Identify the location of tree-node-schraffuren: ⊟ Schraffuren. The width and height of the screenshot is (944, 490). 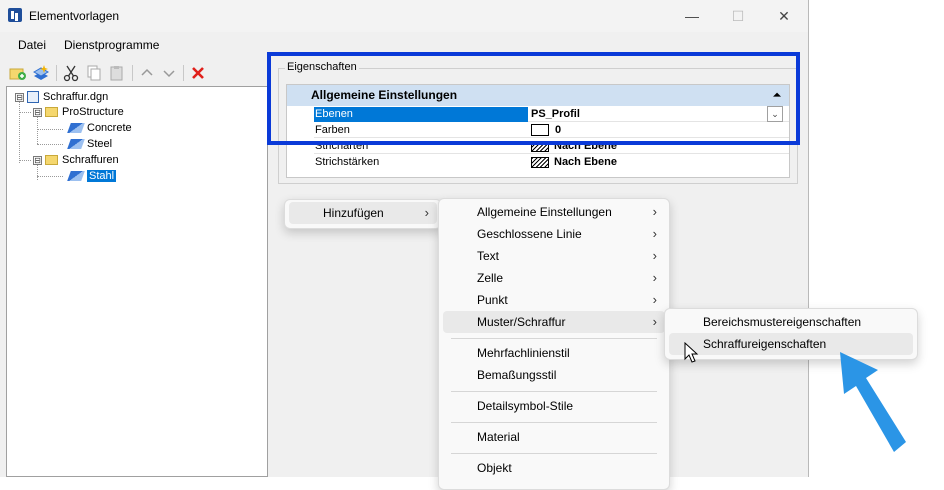
(76, 160).